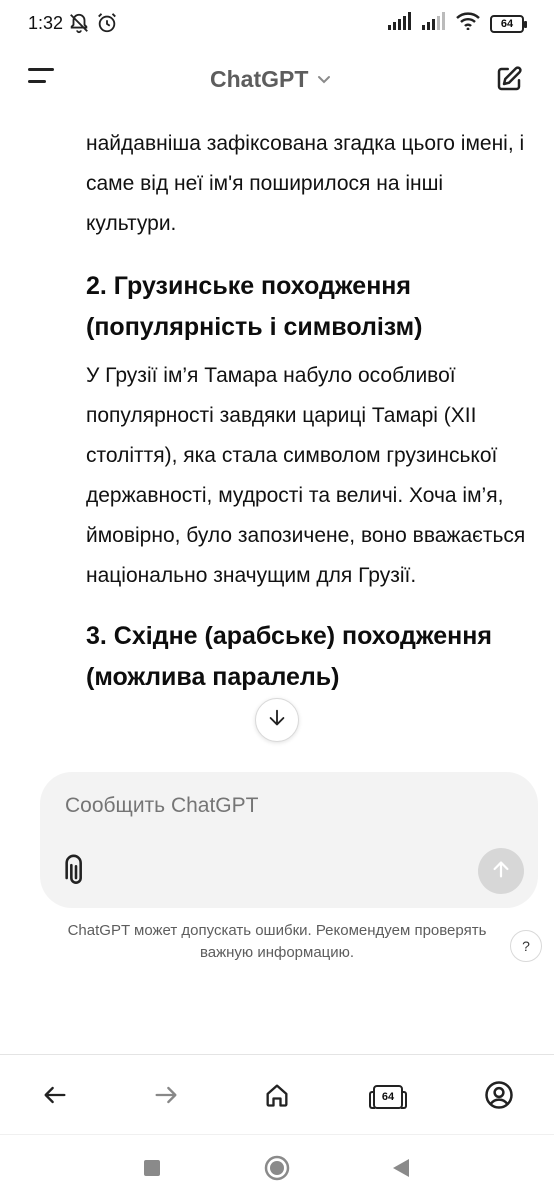  What do you see at coordinates (41, 69) in the screenshot?
I see `menu-icon` at bounding box center [41, 69].